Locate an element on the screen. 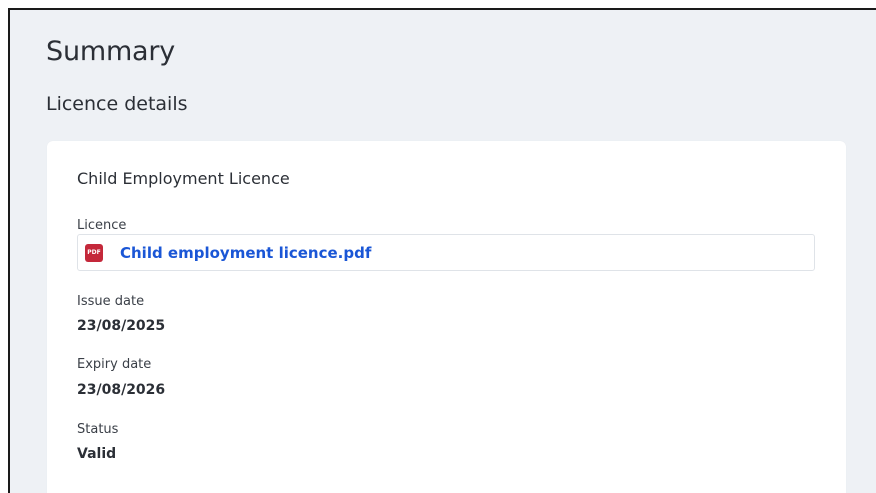 The image size is (876, 493). status-value: Valid is located at coordinates (97, 454).